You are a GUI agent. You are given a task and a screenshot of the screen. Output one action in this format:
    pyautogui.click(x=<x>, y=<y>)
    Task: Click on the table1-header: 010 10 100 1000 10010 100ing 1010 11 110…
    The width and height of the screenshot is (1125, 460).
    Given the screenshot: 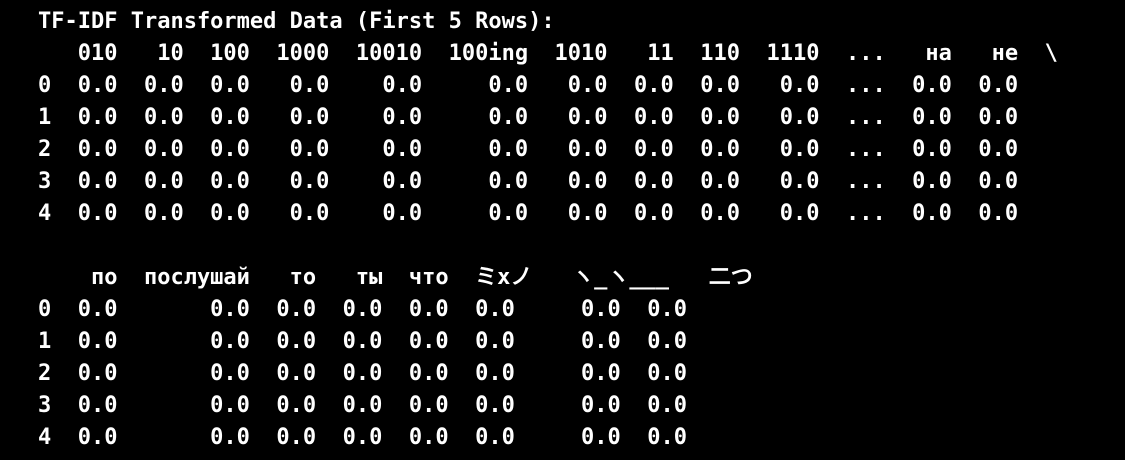 What is the action you would take?
    pyautogui.click(x=548, y=53)
    